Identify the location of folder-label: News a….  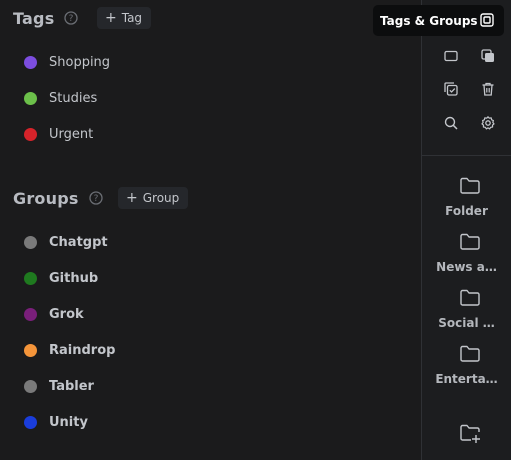
(466, 267).